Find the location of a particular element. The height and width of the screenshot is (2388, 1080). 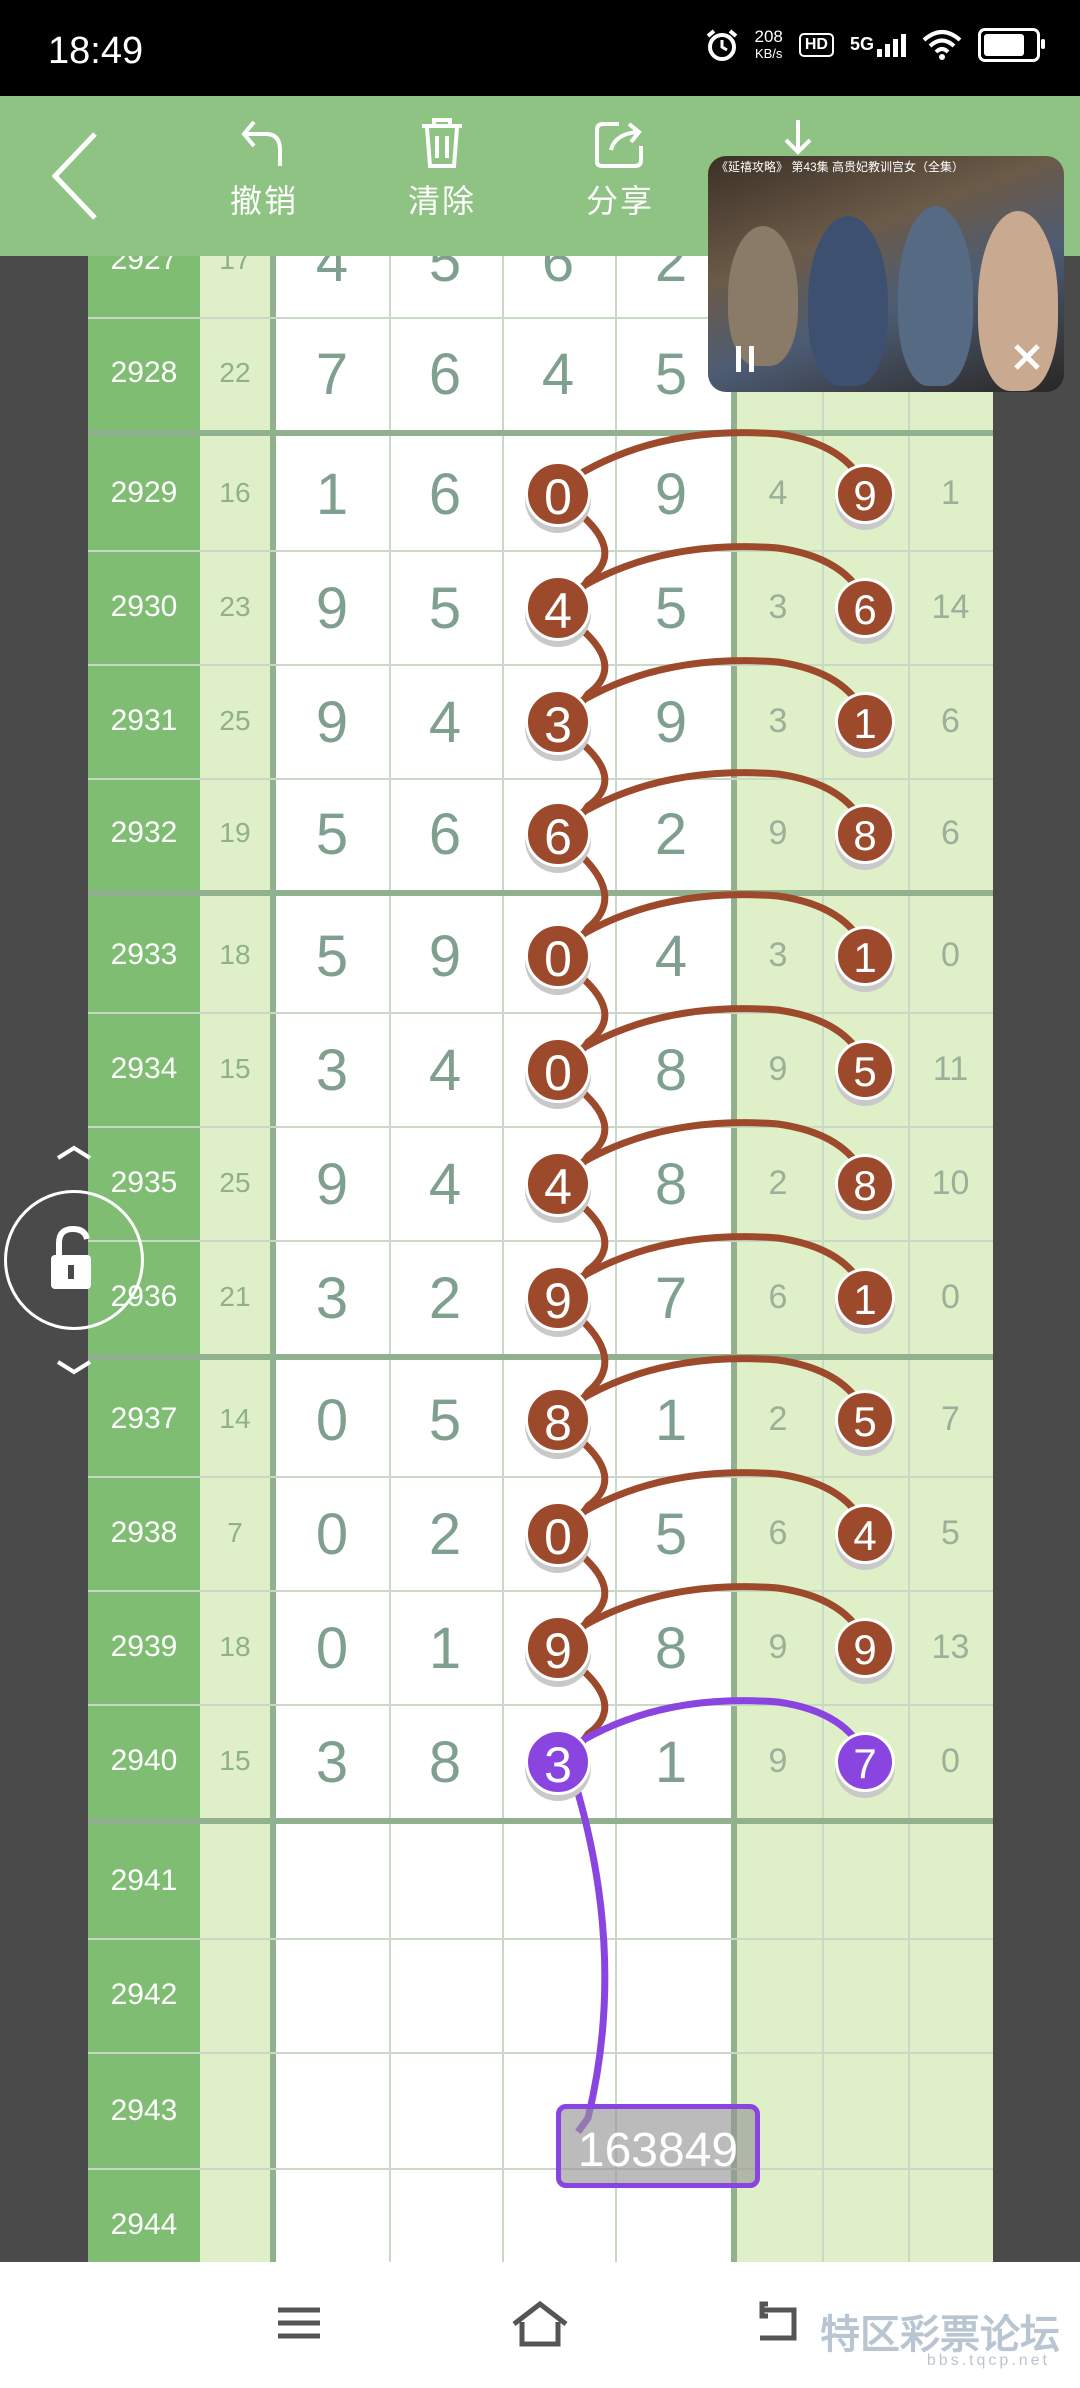

chevron-up-icon is located at coordinates (74, 1152).